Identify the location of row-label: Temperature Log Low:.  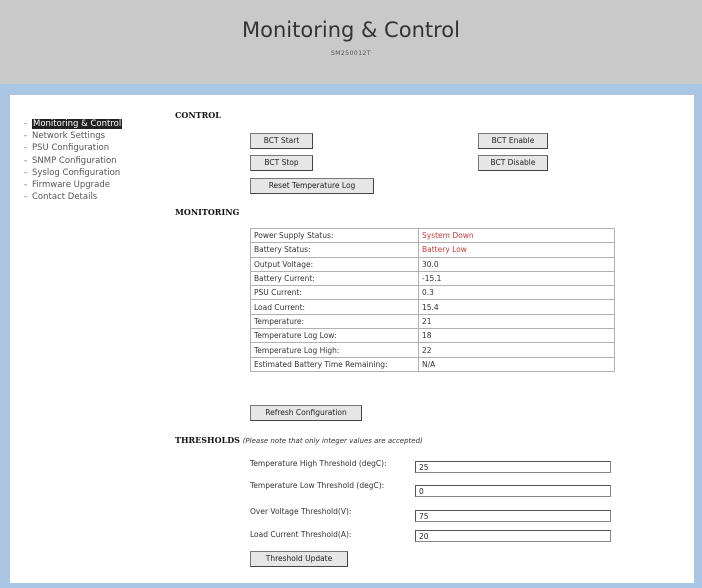
(334, 336).